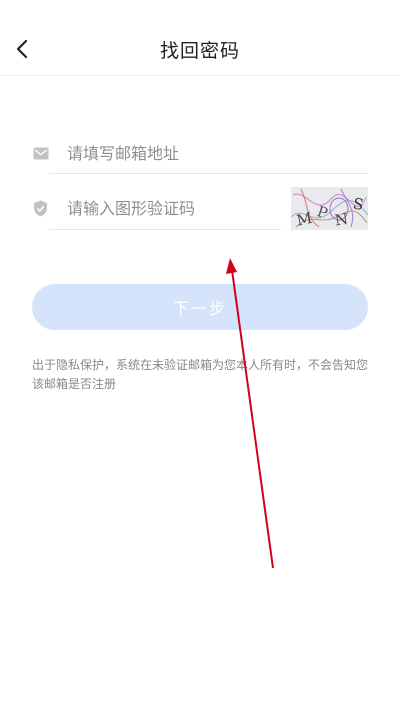 Image resolution: width=400 pixels, height=711 pixels. Describe the element at coordinates (165, 229) in the screenshot. I see `captcha-underline` at that location.